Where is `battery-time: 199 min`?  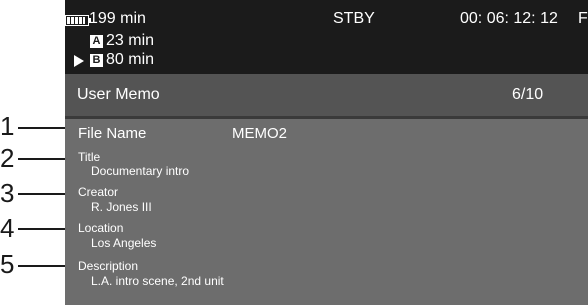 battery-time: 199 min is located at coordinates (117, 18).